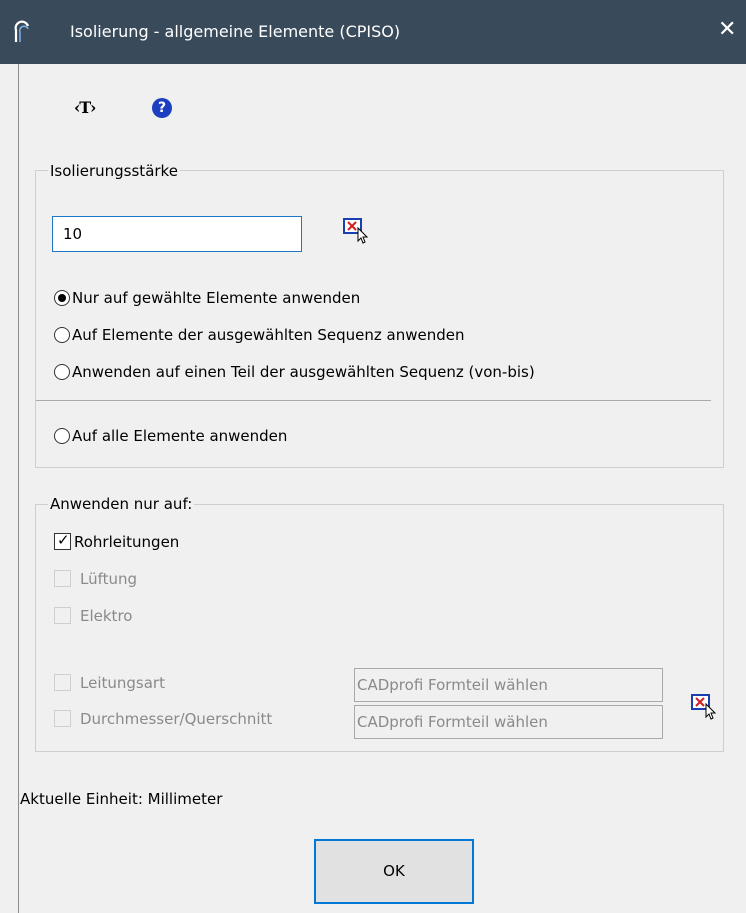  What do you see at coordinates (62, 436) in the screenshot?
I see `radio-all-elements` at bounding box center [62, 436].